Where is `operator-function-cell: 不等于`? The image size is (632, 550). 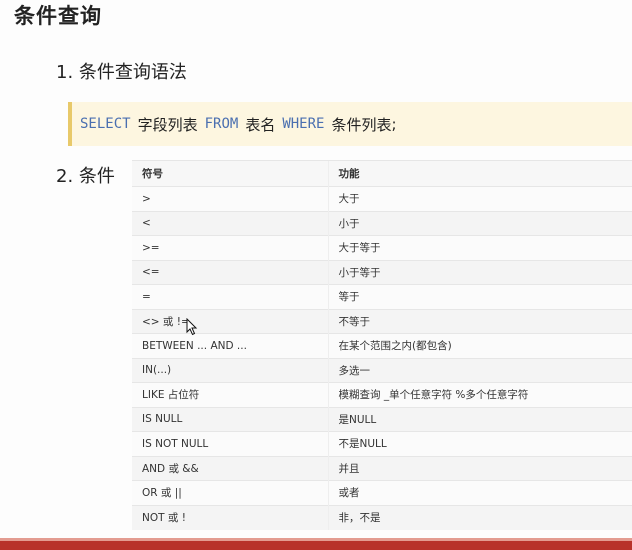 operator-function-cell: 不等于 is located at coordinates (479, 321).